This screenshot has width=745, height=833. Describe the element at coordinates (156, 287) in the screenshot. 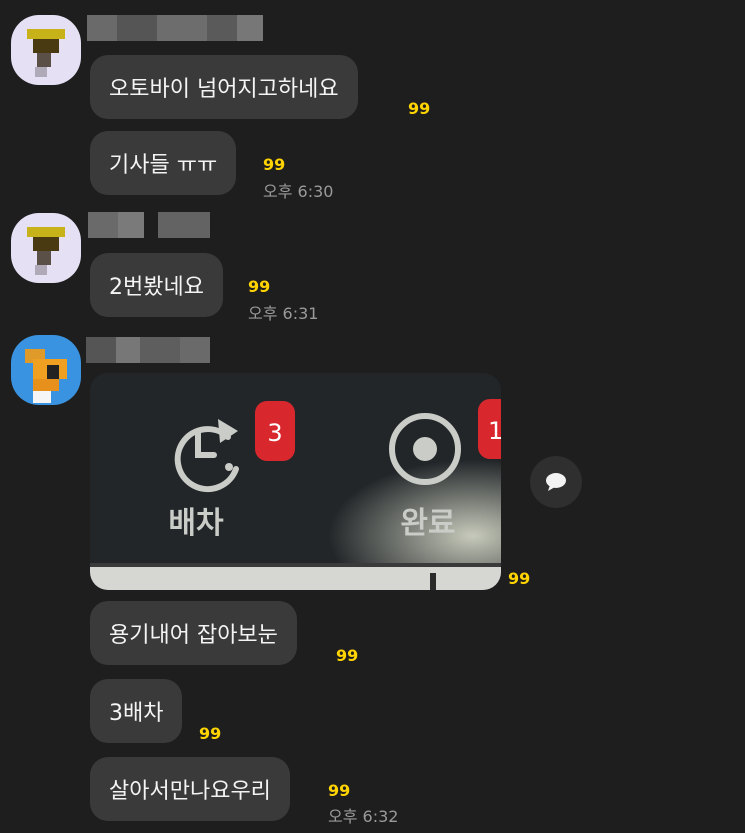

I see `message-text: 2번봤네요` at that location.